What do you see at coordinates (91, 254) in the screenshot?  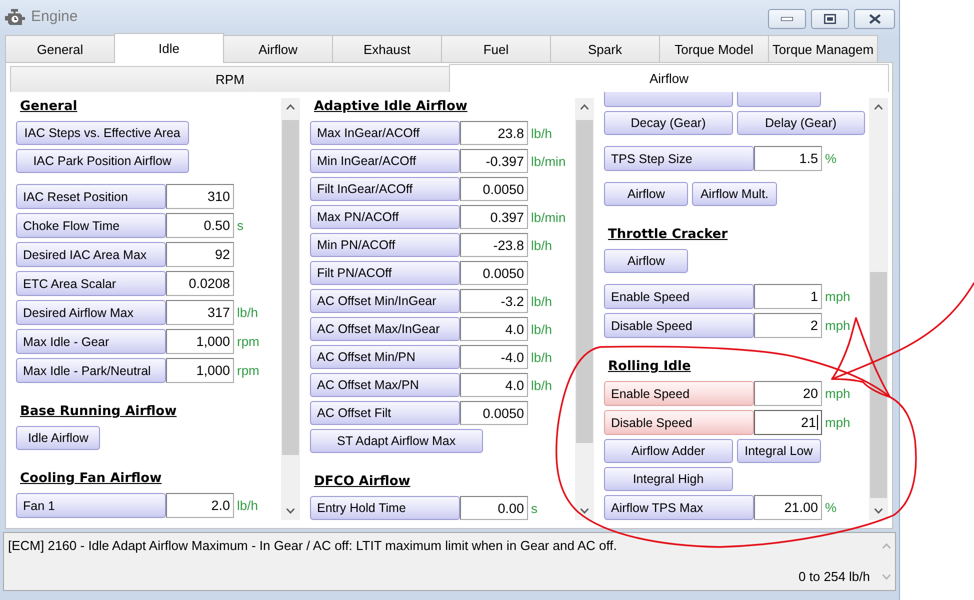 I see `parameter-button: Desired IAC Area Max` at bounding box center [91, 254].